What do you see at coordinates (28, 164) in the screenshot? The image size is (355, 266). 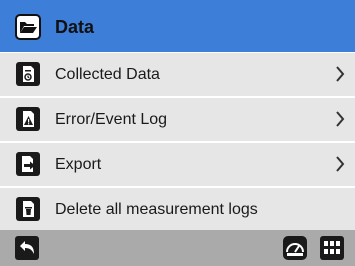 I see `export-document-icon` at bounding box center [28, 164].